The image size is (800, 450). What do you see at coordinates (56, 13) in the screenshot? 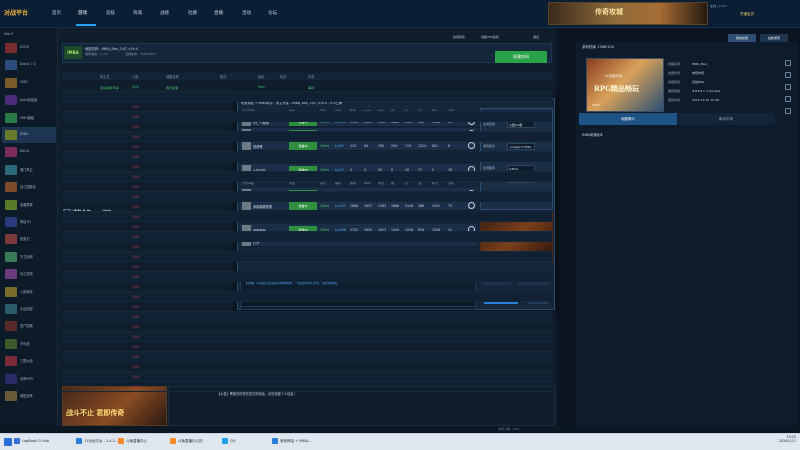
I see `nav-item: 首页` at bounding box center [56, 13].